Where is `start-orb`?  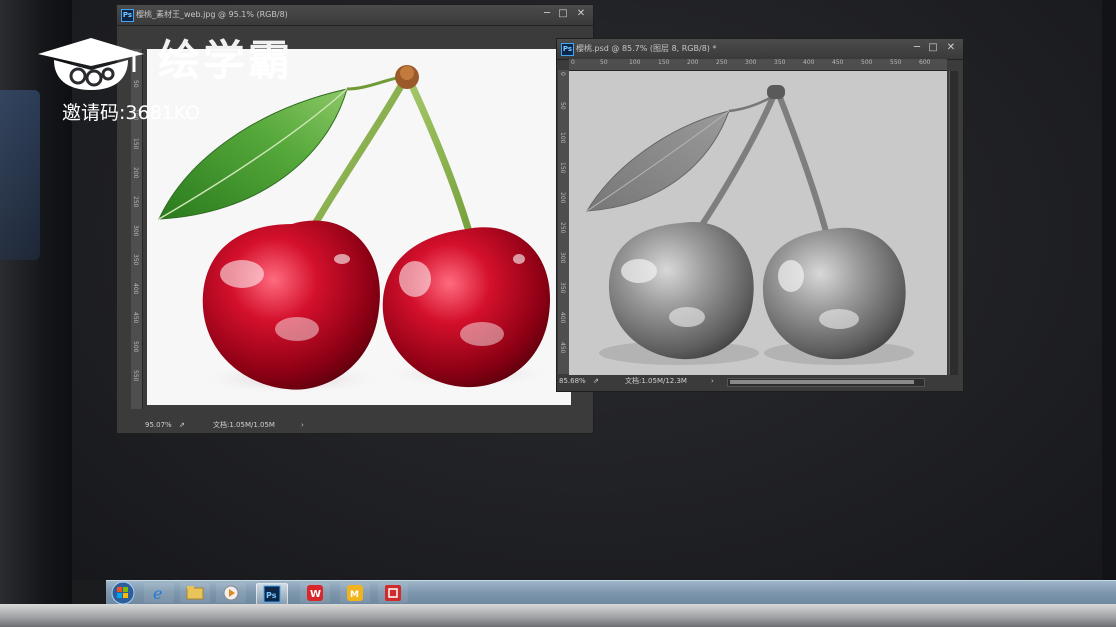 start-orb is located at coordinates (123, 593).